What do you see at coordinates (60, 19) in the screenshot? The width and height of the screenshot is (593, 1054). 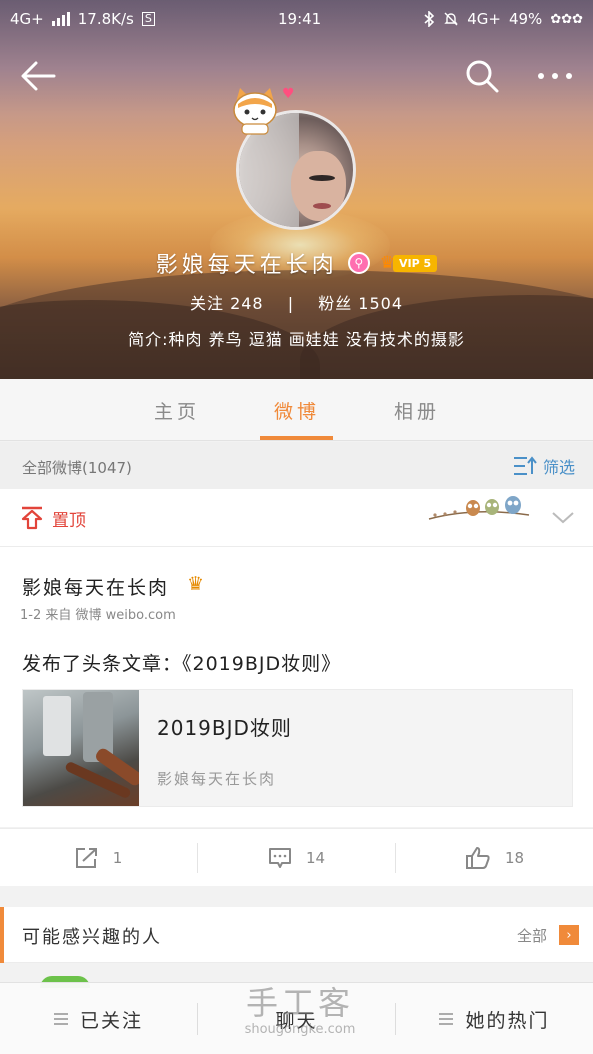 I see `signal-icon` at bounding box center [60, 19].